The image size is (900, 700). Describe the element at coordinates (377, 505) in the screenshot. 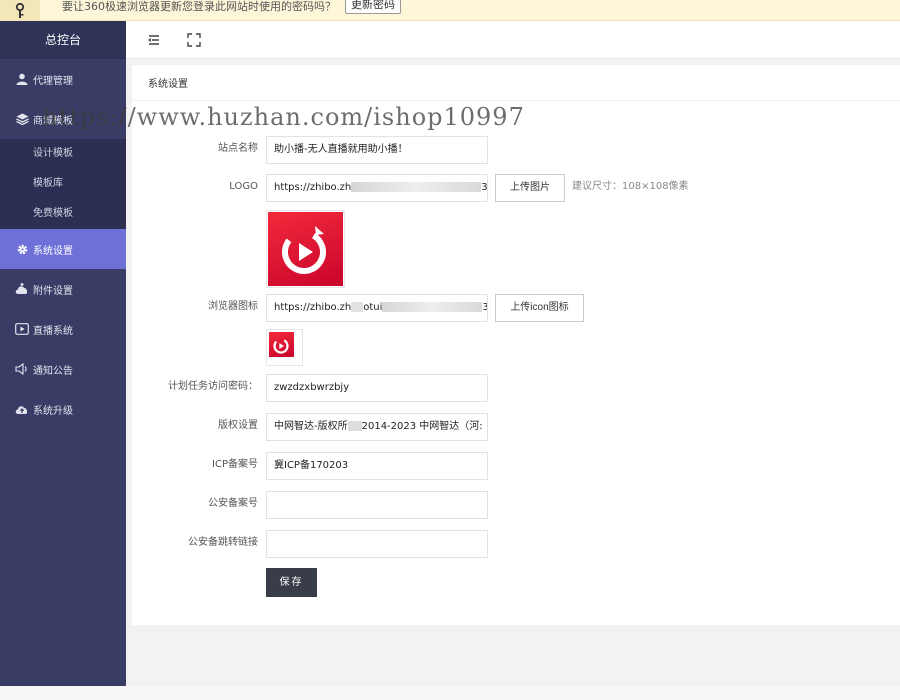

I see `police-record-input` at that location.